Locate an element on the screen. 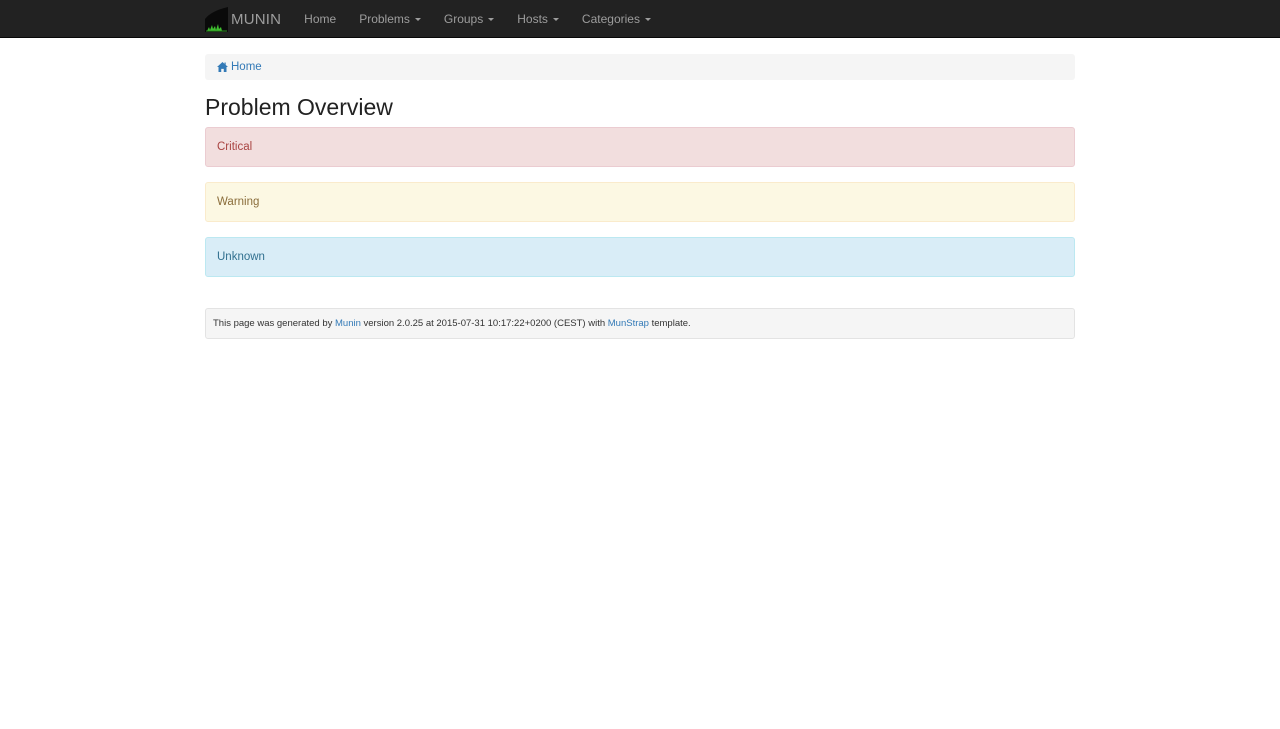  home-icon is located at coordinates (222, 67).